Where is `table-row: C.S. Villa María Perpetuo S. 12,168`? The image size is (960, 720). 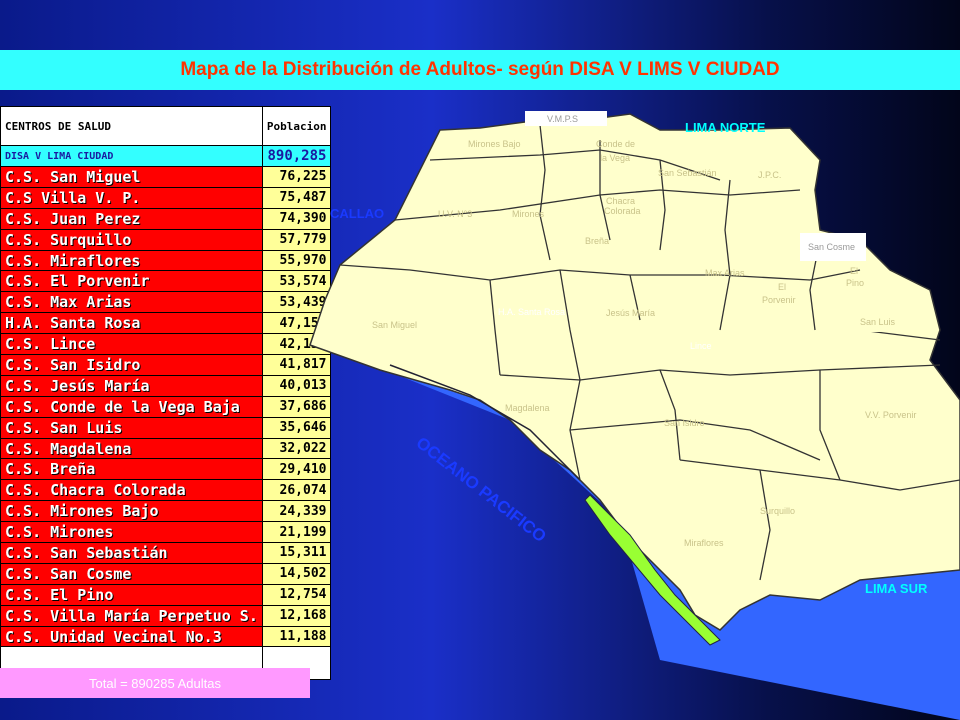
table-row: C.S. Villa María Perpetuo S. 12,168 is located at coordinates (166, 615).